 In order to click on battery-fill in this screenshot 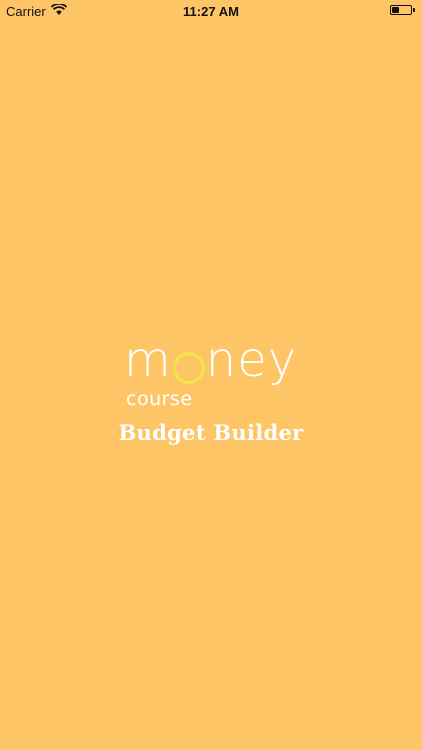, I will do `click(396, 10)`.